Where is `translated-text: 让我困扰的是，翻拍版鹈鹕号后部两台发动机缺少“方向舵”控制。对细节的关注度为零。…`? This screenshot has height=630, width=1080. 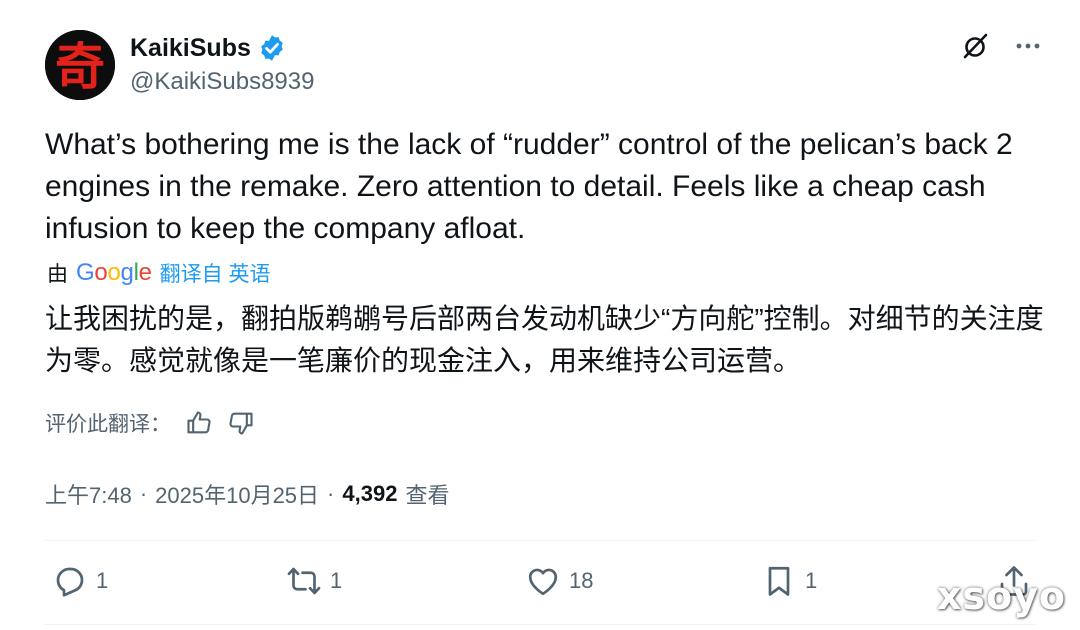 translated-text: 让我困扰的是，翻拍版鹈鹕号后部两台发动机缺少“方向舵”控制。对细节的关注度为零。… is located at coordinates (544, 339).